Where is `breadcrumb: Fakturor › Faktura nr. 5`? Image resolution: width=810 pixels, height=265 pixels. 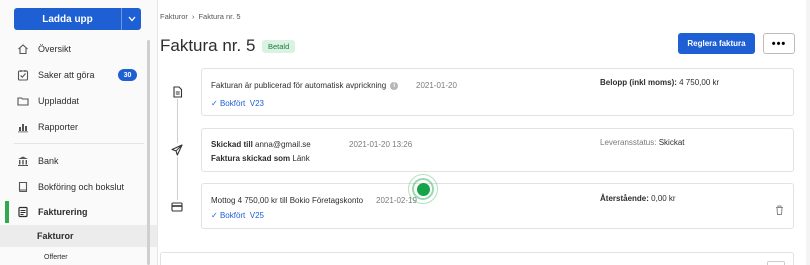
breadcrumb: Fakturor › Faktura nr. 5 is located at coordinates (200, 16).